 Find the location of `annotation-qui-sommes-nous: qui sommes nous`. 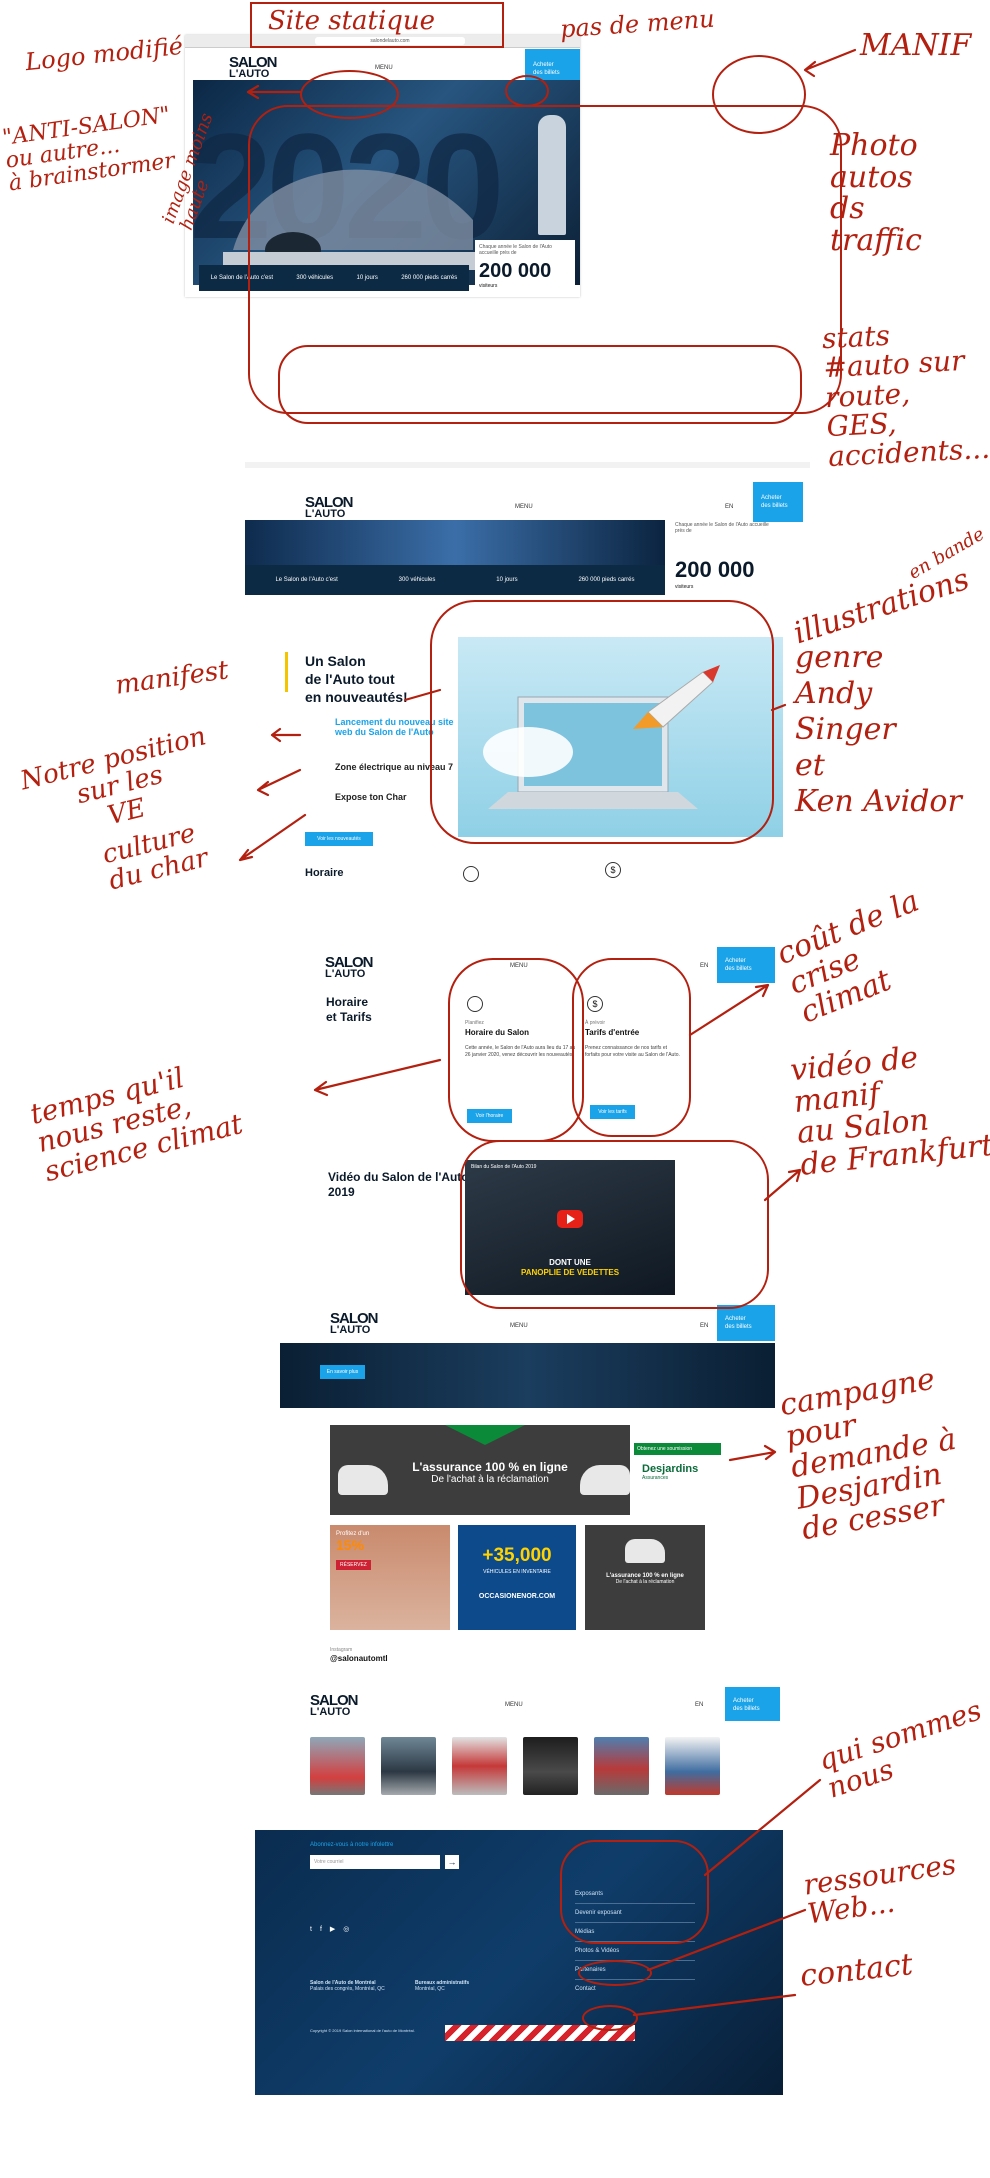

annotation-qui-sommes-nous: qui sommes nous is located at coordinates (900, 1749).